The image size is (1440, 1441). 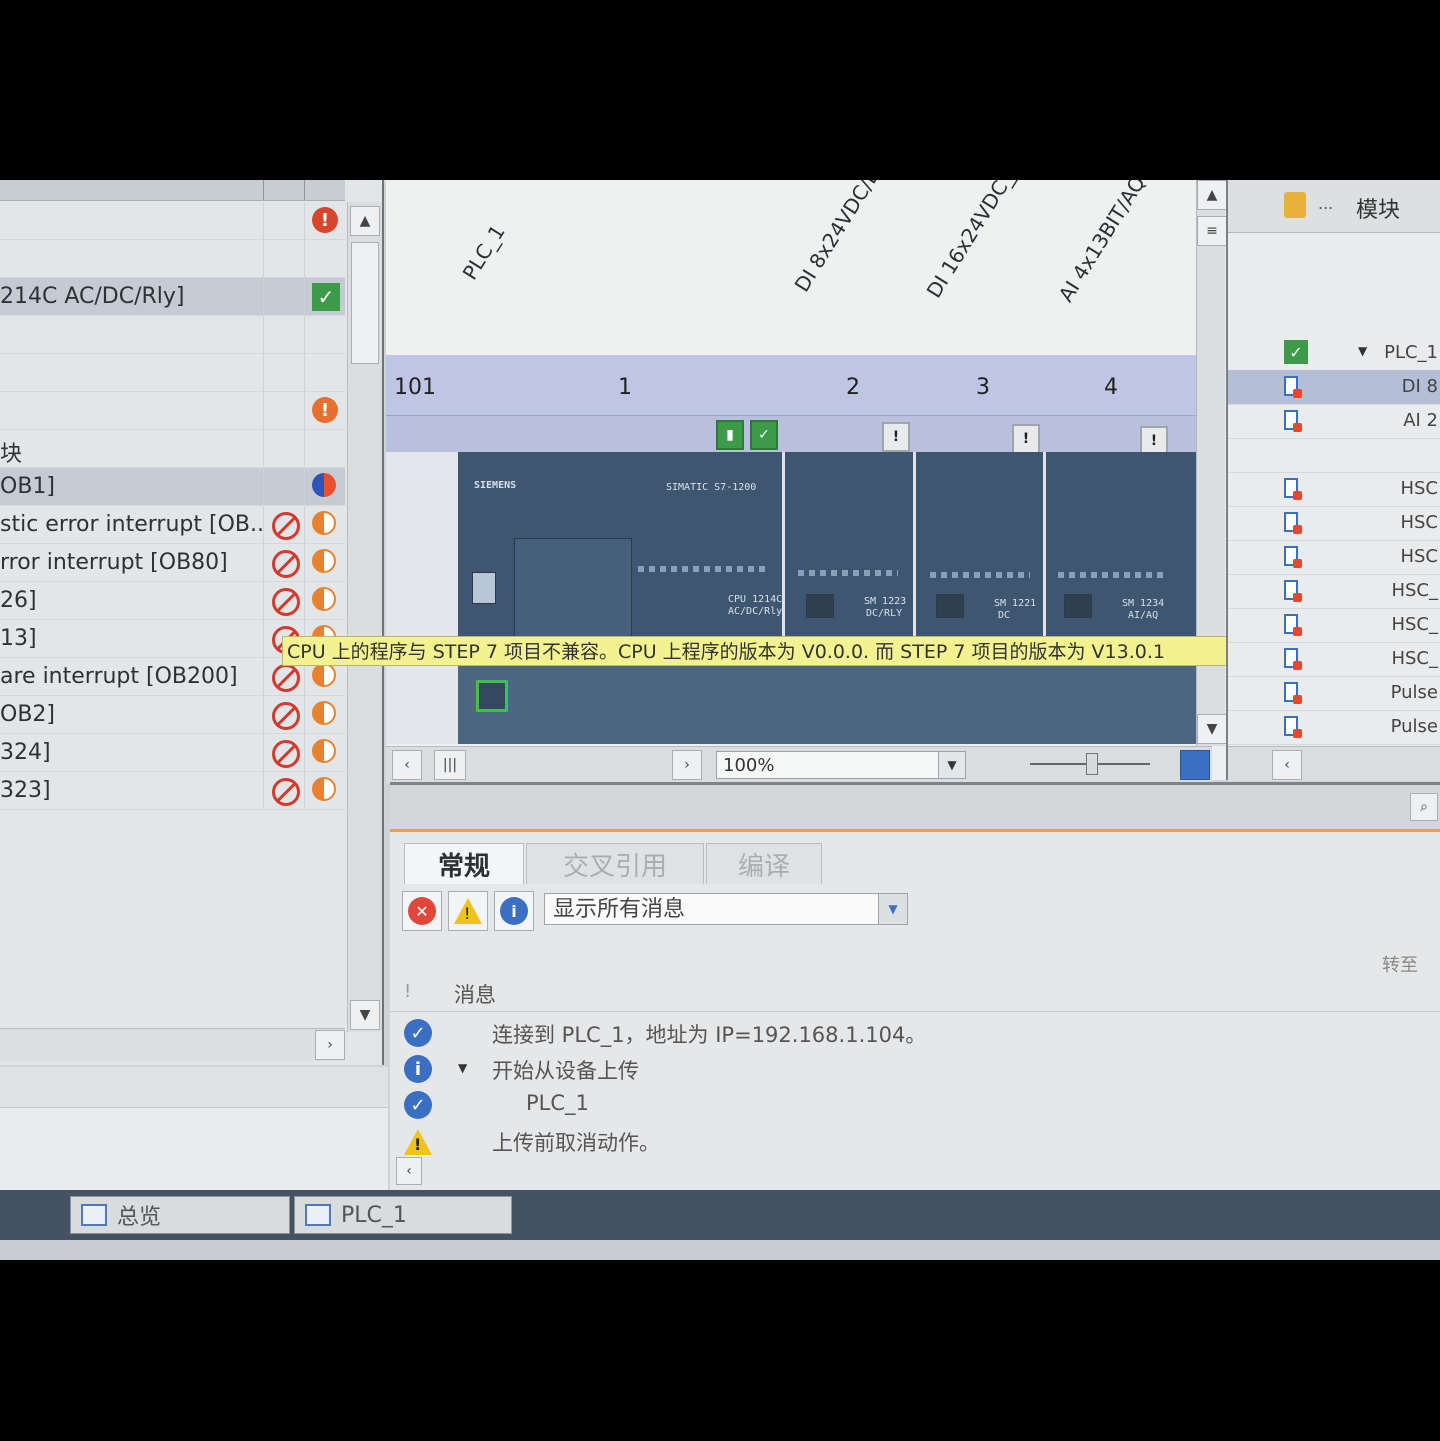 What do you see at coordinates (853, 387) in the screenshot?
I see `slot-number: 2` at bounding box center [853, 387].